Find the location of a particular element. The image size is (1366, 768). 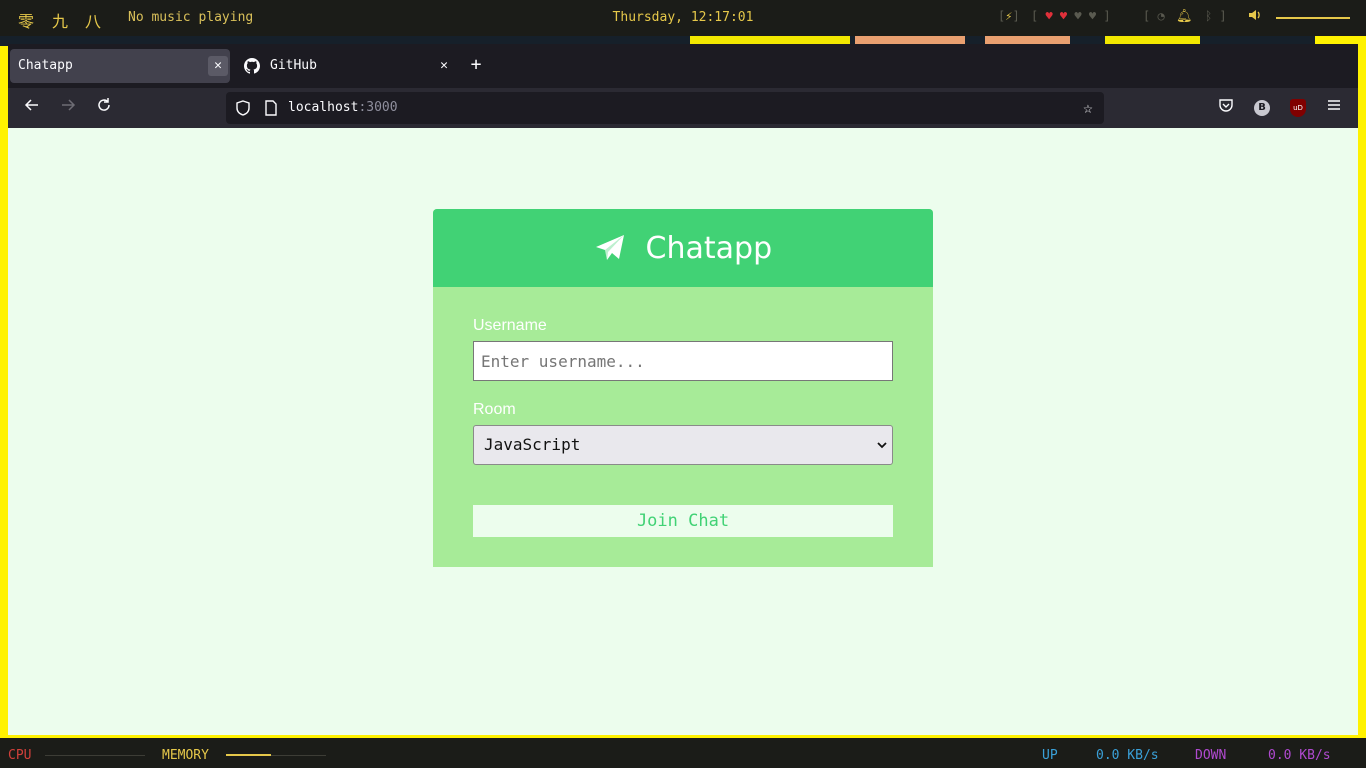

shield-icon is located at coordinates (243, 108).